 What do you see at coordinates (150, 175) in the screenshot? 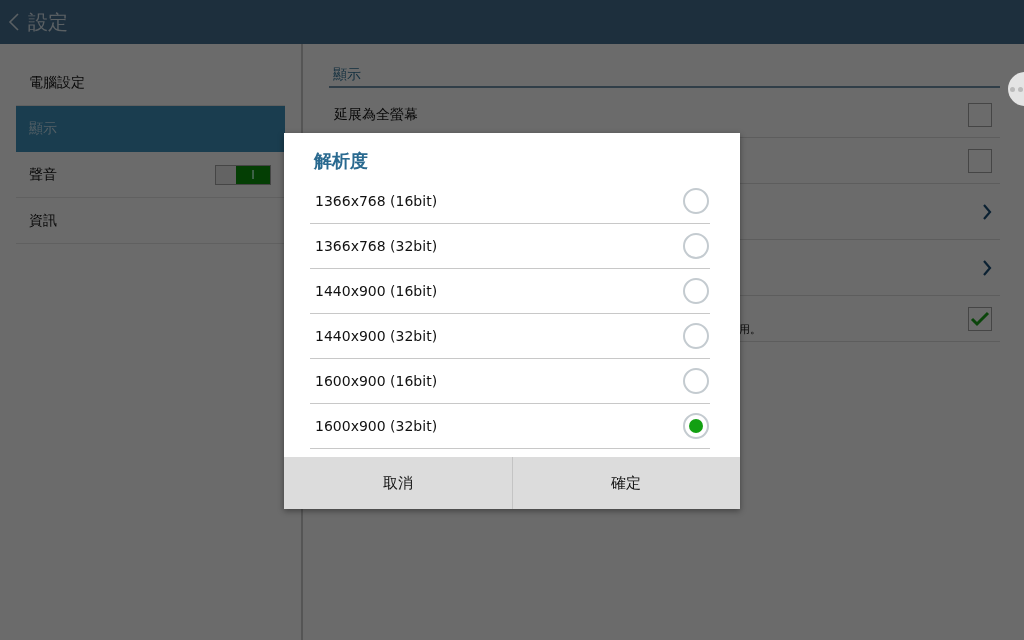
I see `sidebar-item: 聲音 I` at bounding box center [150, 175].